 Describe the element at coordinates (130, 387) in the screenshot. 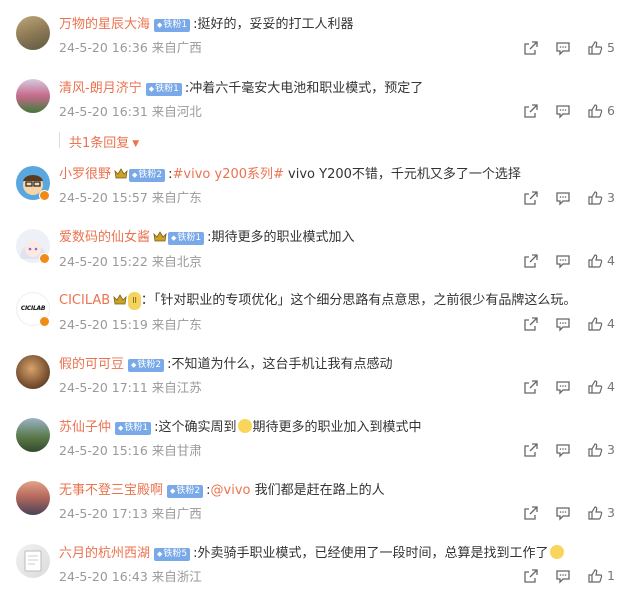

I see `comment-meta: 24-5-20 17:11 来自江苏` at that location.